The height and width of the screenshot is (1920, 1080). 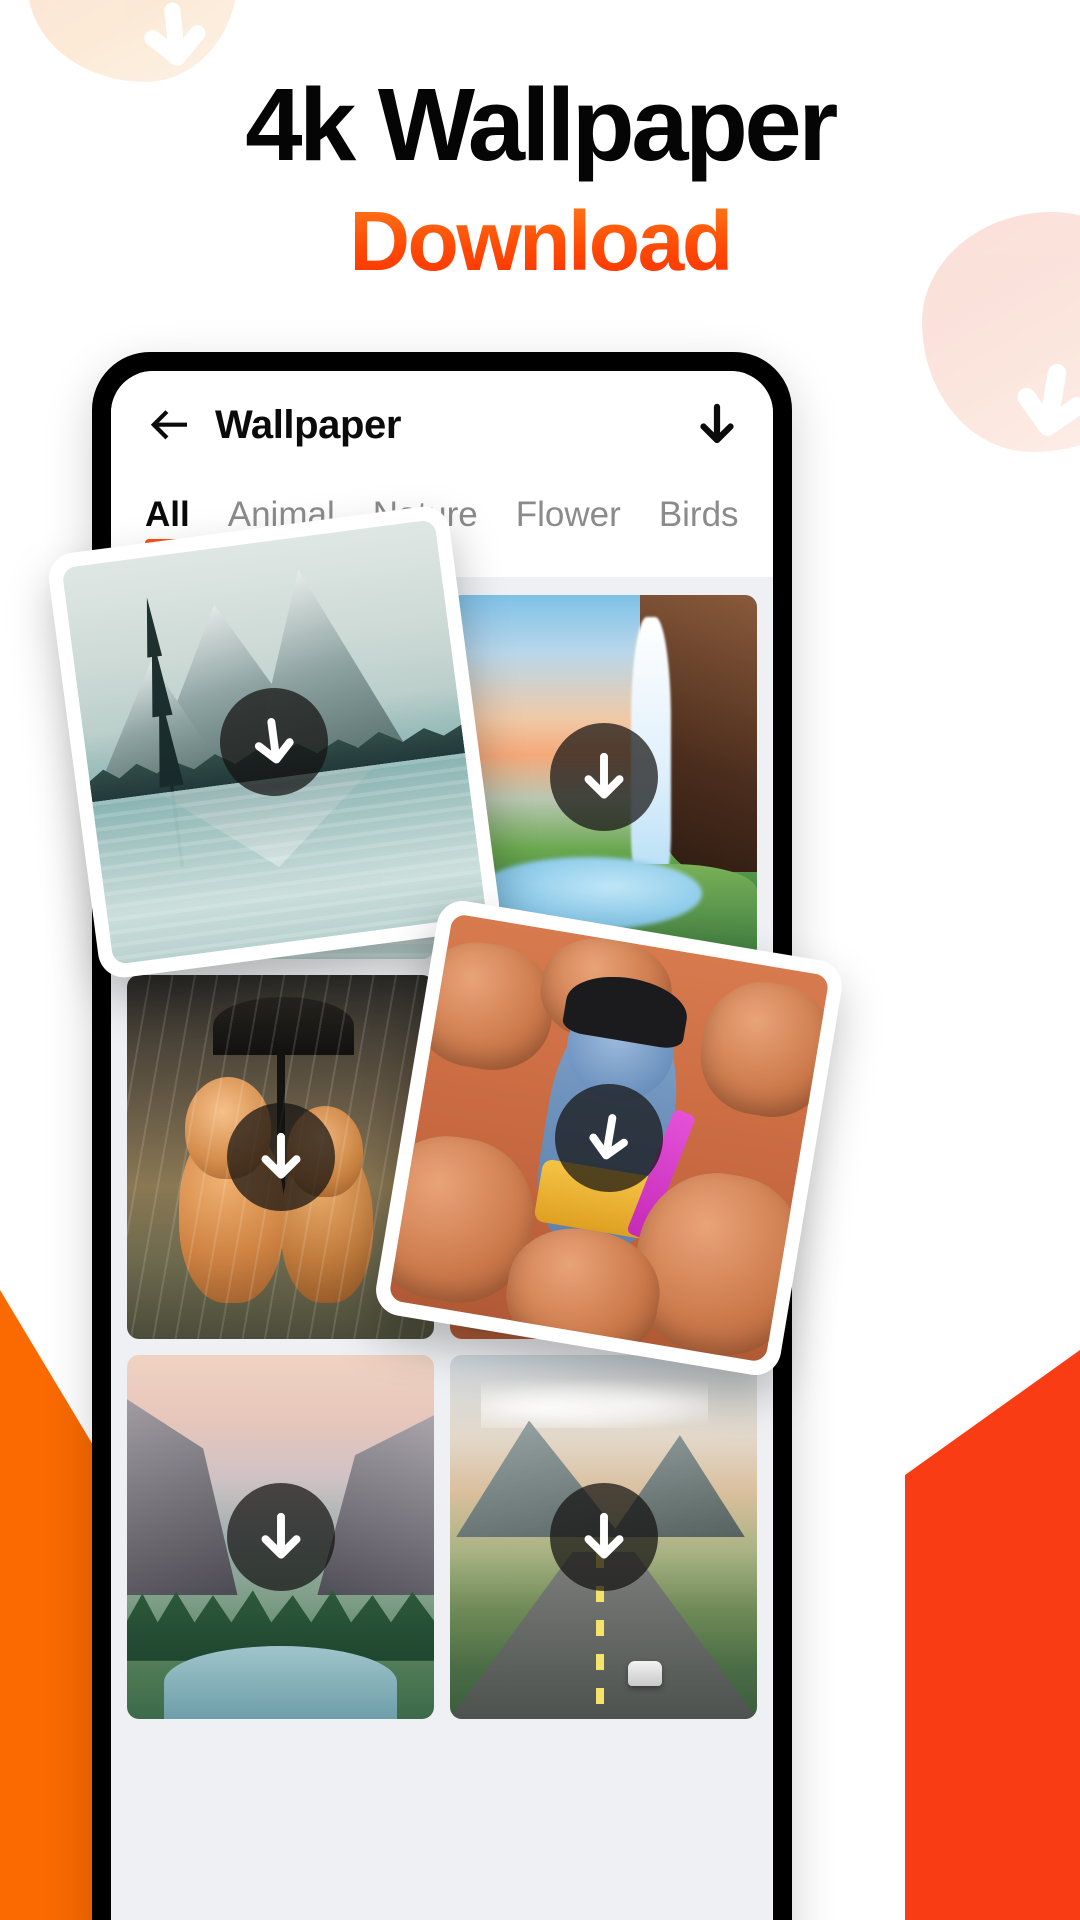 I want to click on tab-birds: Birds, so click(x=699, y=521).